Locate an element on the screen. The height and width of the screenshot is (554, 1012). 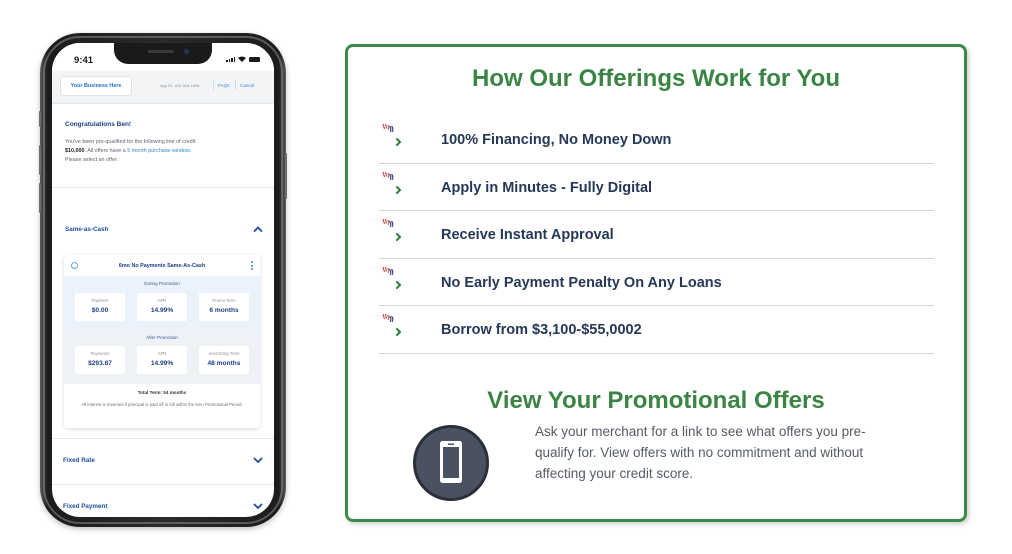
battery-icon is located at coordinates (254, 59).